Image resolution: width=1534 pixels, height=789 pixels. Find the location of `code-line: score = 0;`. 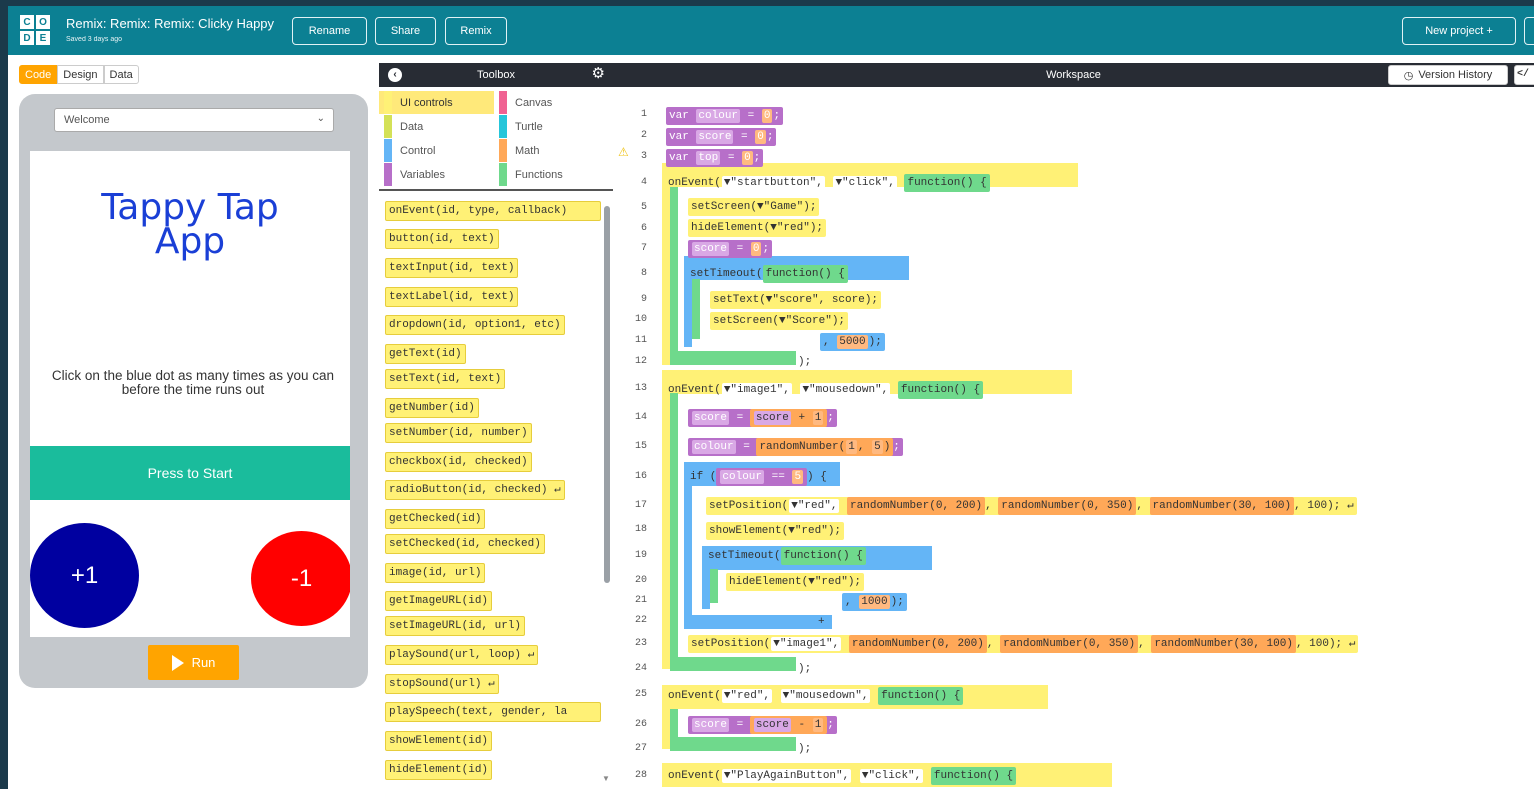

code-line: score = 0; is located at coordinates (730, 249).